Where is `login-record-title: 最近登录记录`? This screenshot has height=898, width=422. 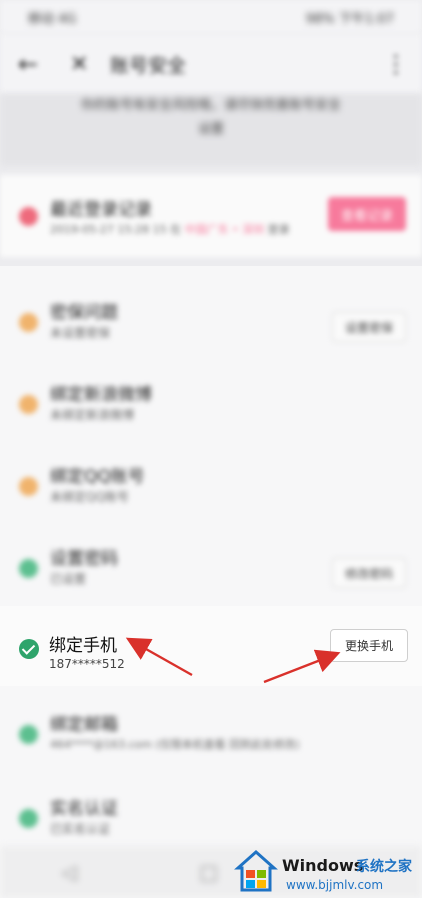
login-record-title: 最近登录记录 is located at coordinates (101, 210).